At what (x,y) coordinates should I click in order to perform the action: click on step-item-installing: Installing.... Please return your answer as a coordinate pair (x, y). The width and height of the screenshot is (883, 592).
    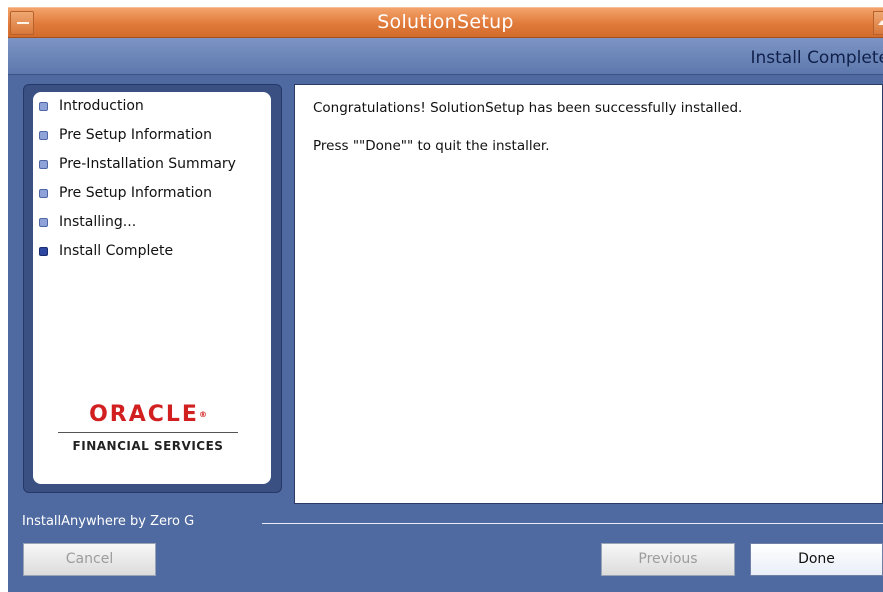
    Looking at the image, I should click on (87, 222).